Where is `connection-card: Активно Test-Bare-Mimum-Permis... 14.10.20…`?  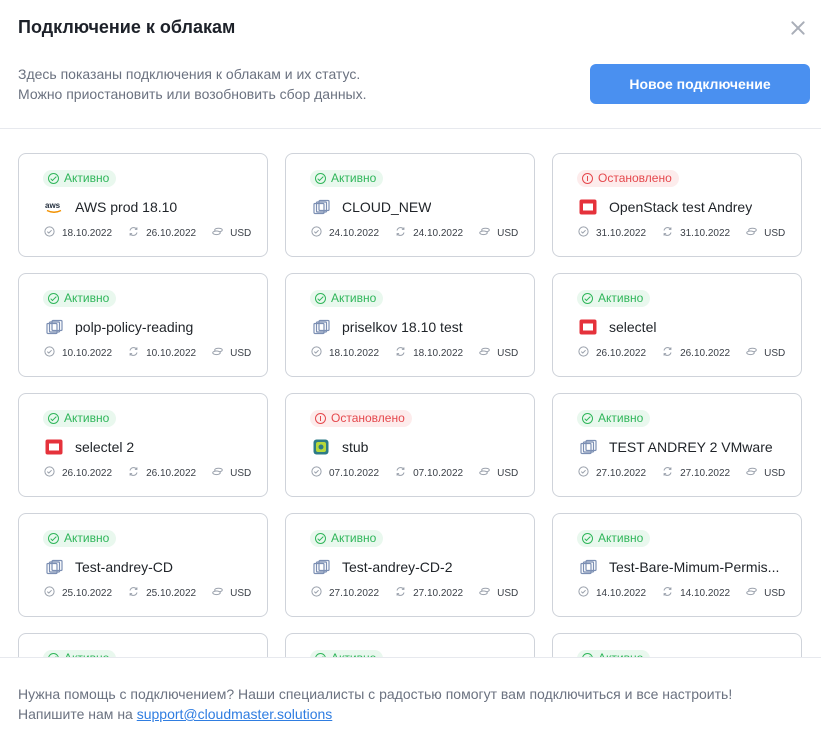
connection-card: Активно Test-Bare-Mimum-Permis... 14.10.20… is located at coordinates (677, 565).